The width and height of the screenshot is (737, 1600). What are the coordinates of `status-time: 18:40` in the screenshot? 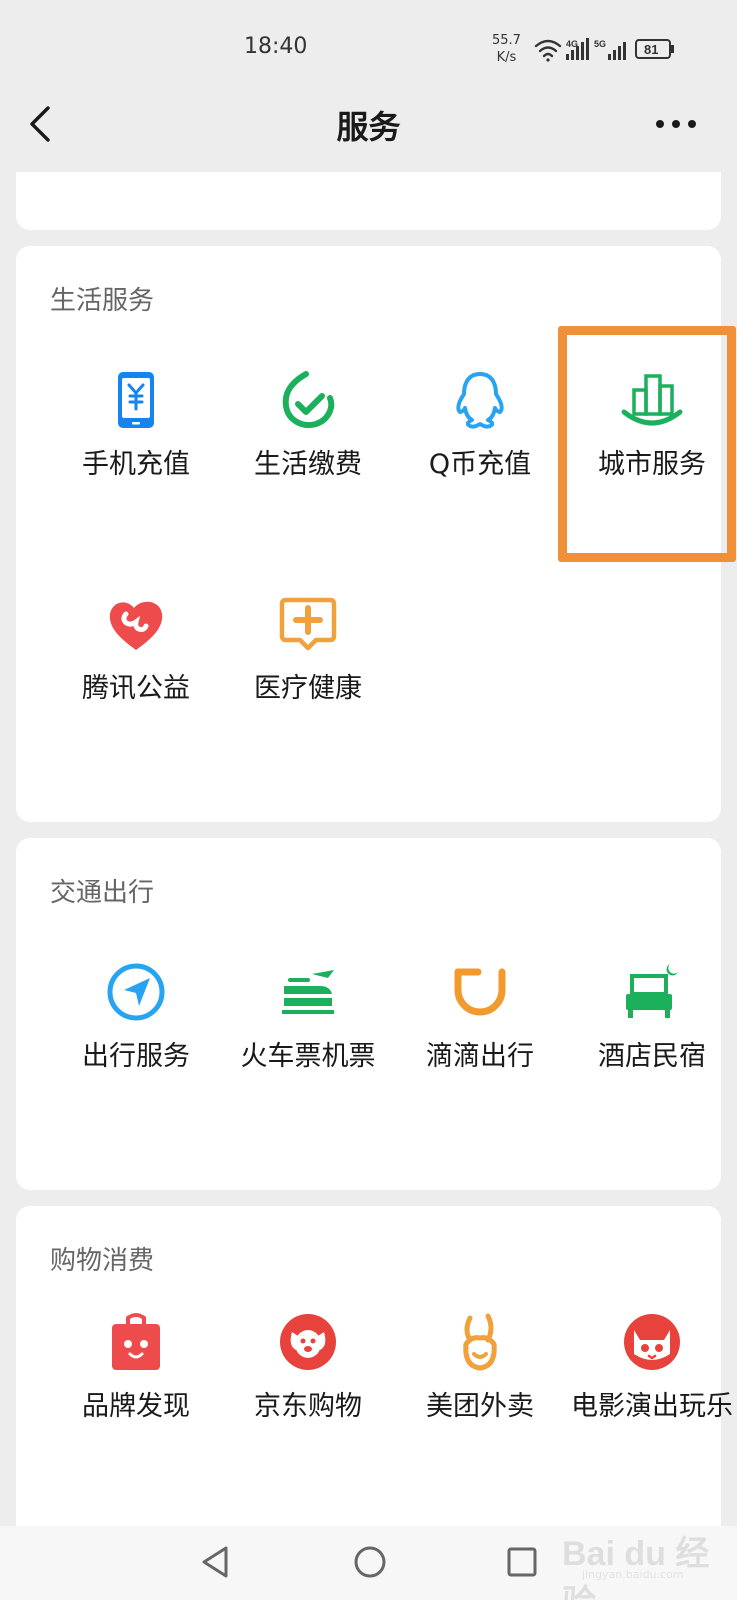 It's located at (276, 46).